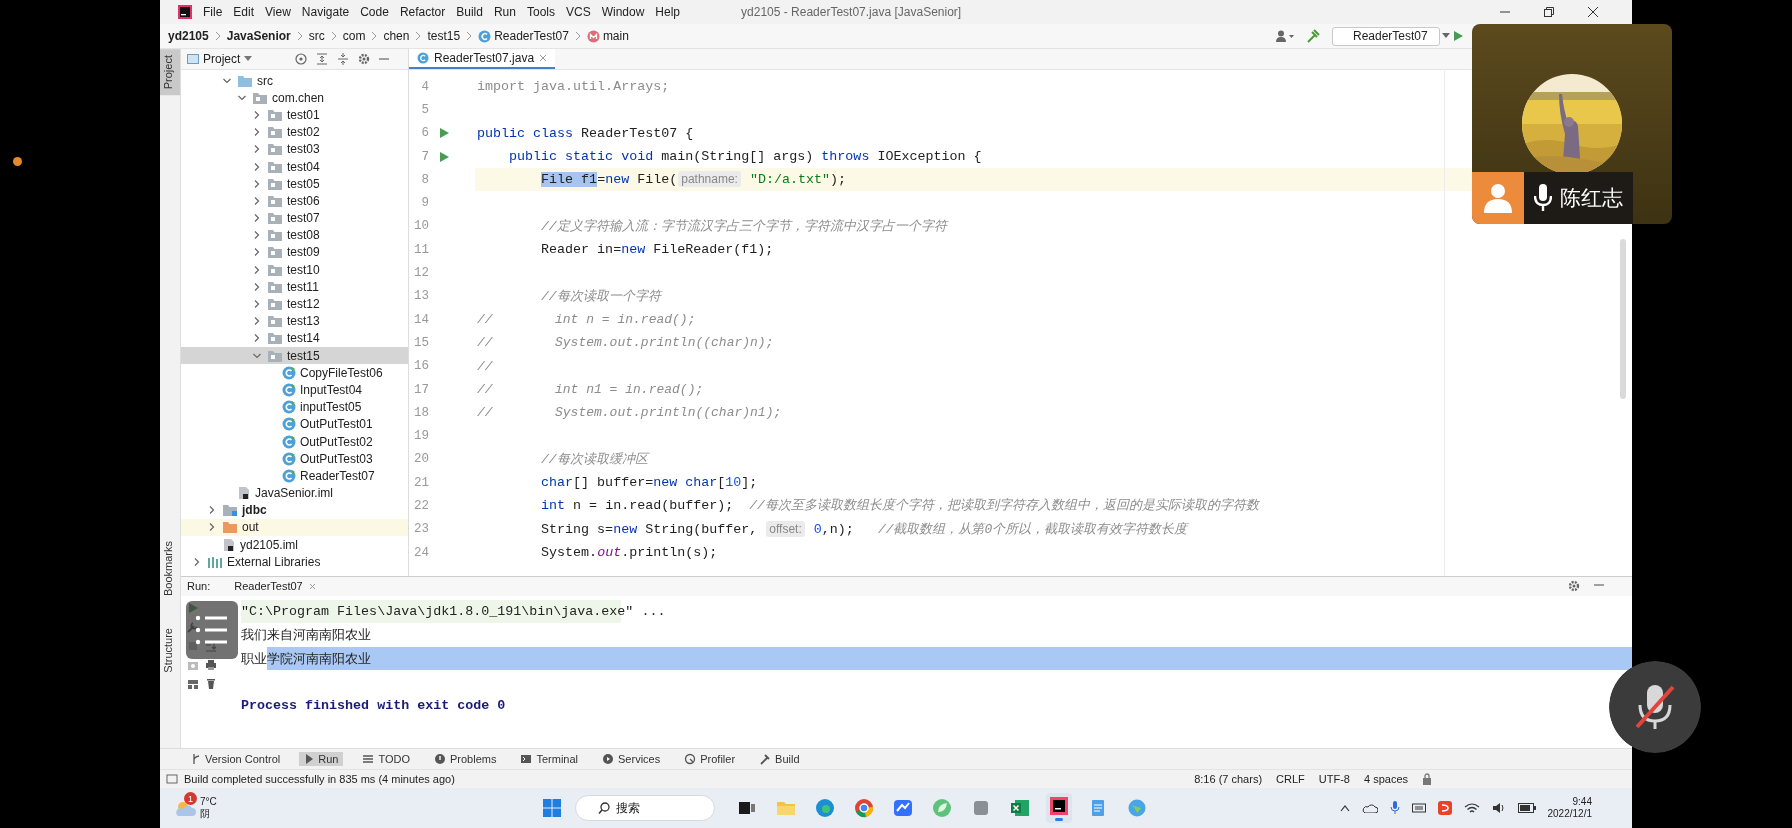 This screenshot has height=828, width=1792. What do you see at coordinates (294, 527) in the screenshot?
I see `tree-item: out` at bounding box center [294, 527].